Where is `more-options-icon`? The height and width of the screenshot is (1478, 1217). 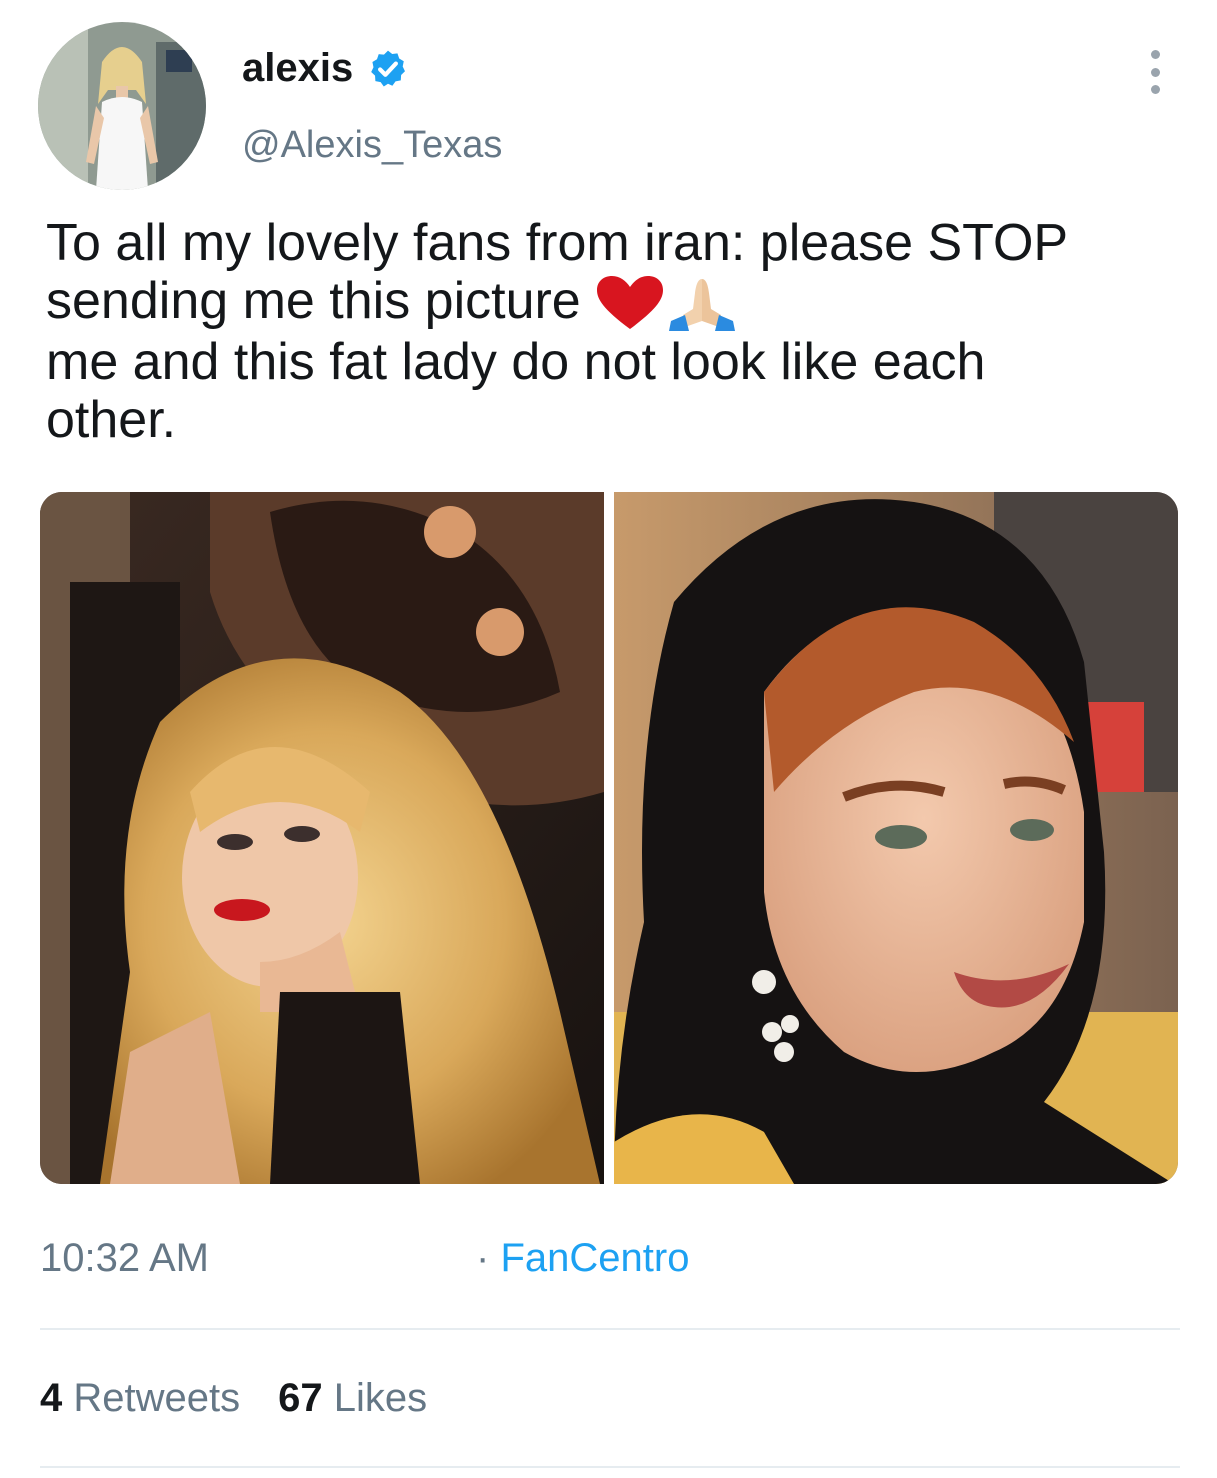
more-options-icon is located at coordinates (1155, 72).